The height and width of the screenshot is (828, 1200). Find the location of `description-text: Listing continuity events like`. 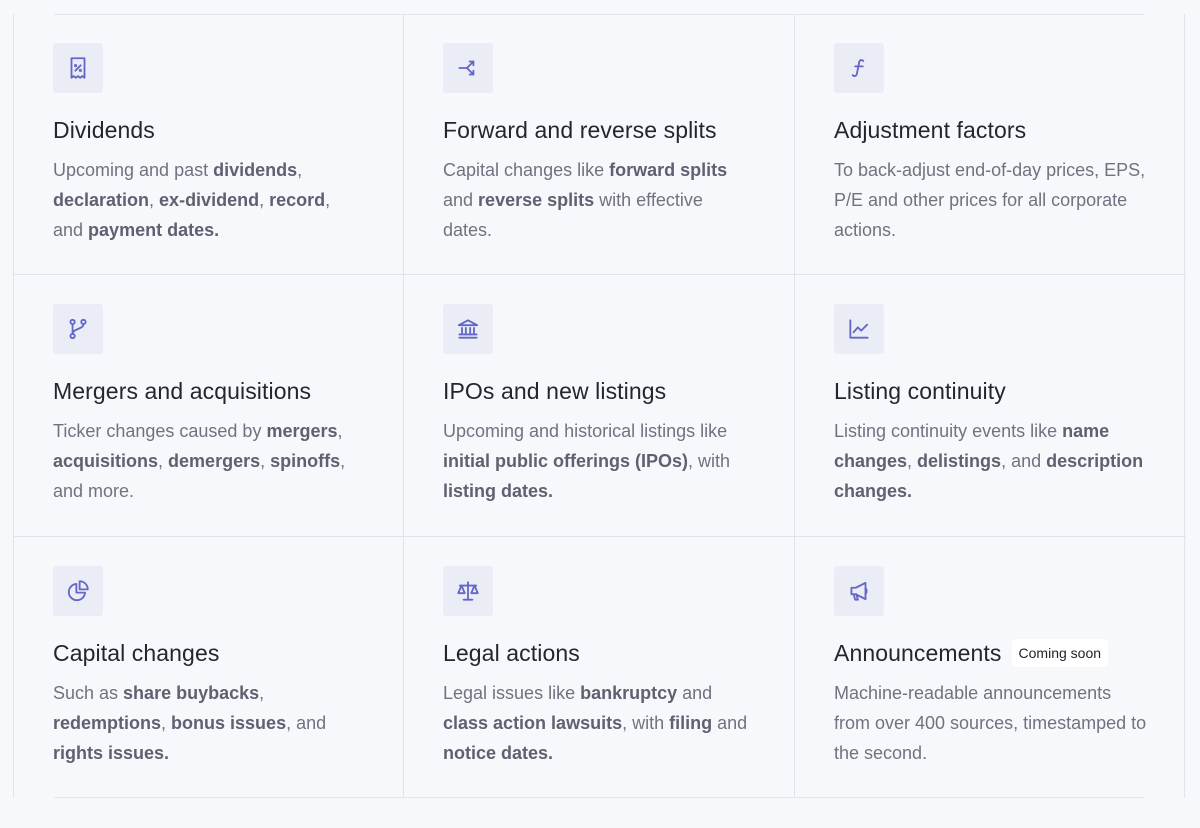

description-text: Listing continuity events like is located at coordinates (948, 431).